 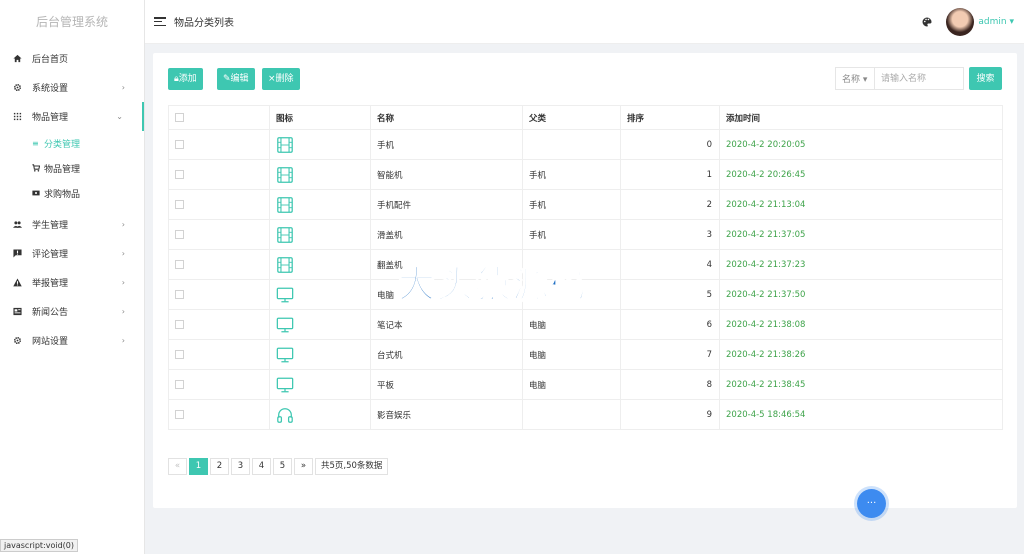 What do you see at coordinates (236, 79) in the screenshot?
I see `edit-button: ✎编辑` at bounding box center [236, 79].